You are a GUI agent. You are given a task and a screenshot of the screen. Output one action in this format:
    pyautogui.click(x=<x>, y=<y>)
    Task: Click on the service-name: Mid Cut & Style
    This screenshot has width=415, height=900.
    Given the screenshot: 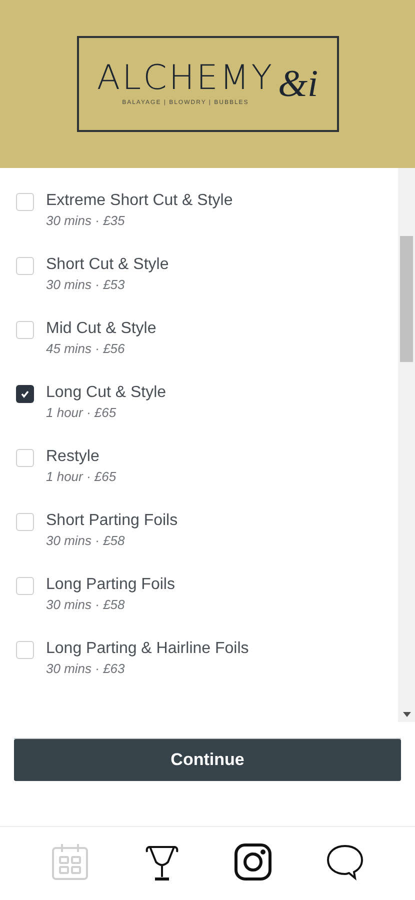 What is the action you would take?
    pyautogui.click(x=101, y=329)
    